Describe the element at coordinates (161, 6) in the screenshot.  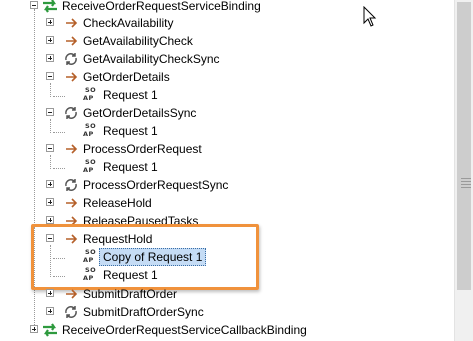
I see `tree-node-label: ReceiveOrderRequestServiceBinding` at that location.